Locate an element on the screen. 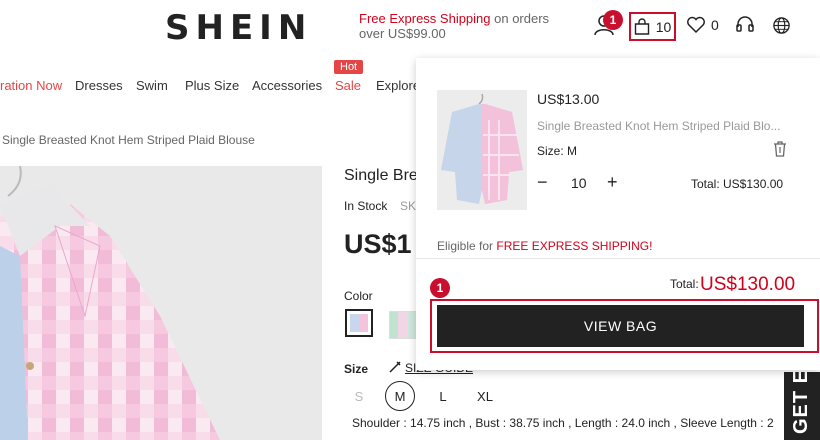 The image size is (820, 440). bag-button: 10 is located at coordinates (652, 26).